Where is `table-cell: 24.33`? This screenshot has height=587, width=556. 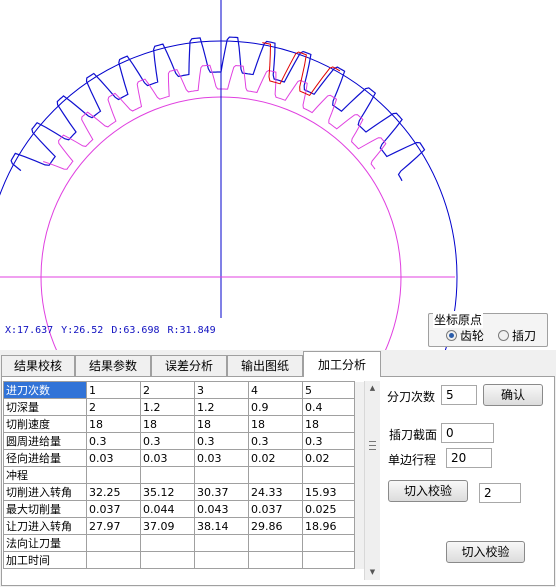
table-cell: 24.33 is located at coordinates (275, 492).